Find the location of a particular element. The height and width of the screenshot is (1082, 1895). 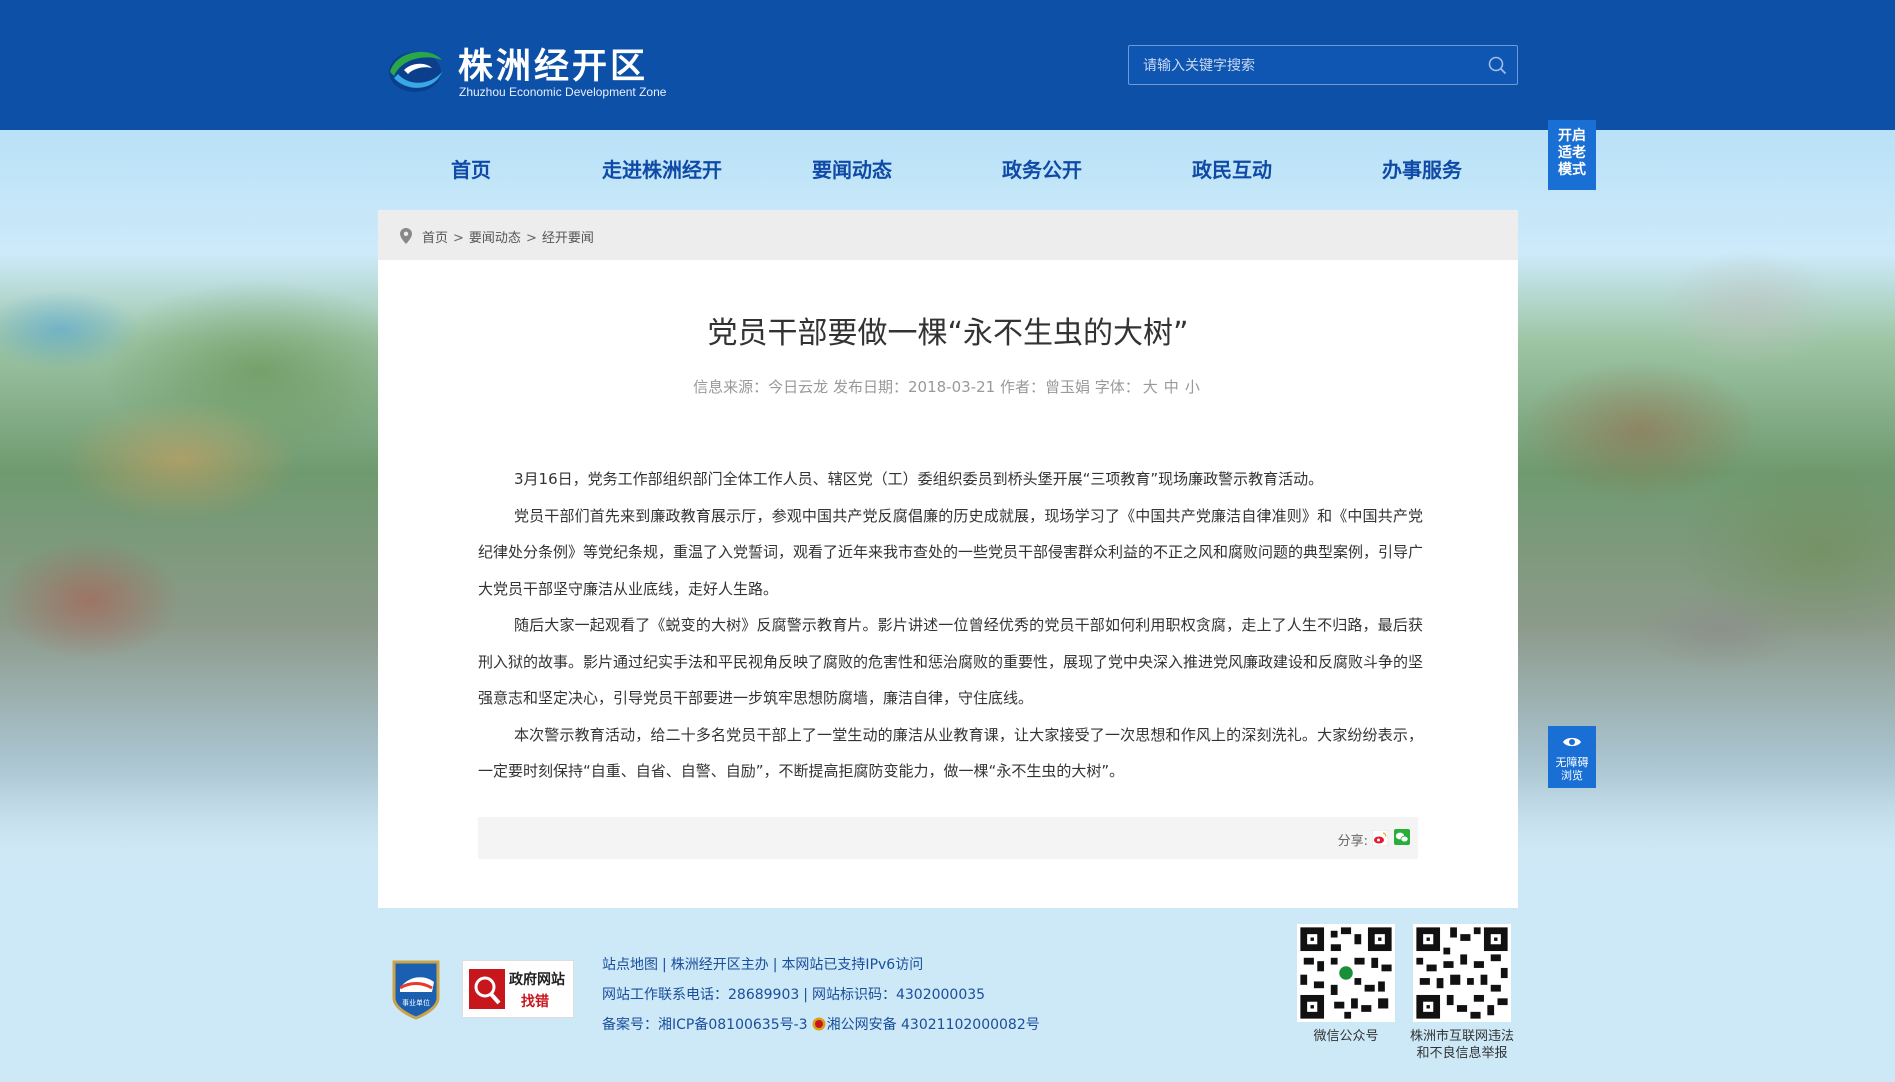

breadcrumb-news: 要闻动态 is located at coordinates (495, 238).